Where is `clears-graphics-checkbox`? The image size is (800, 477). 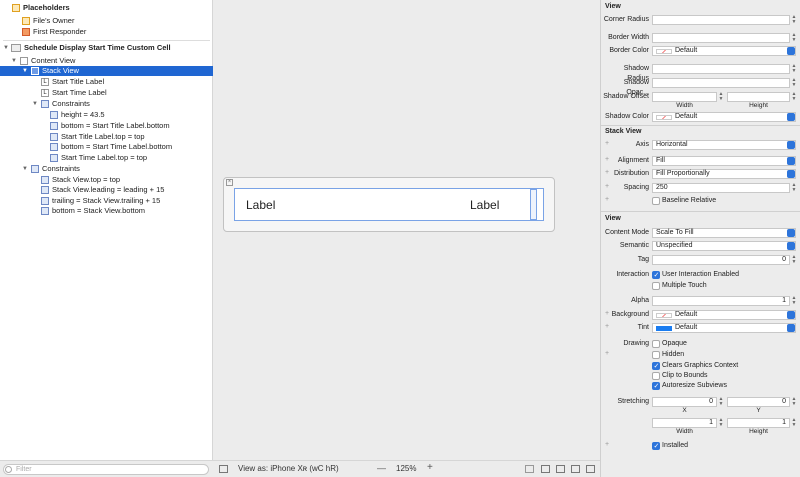 clears-graphics-checkbox is located at coordinates (656, 366).